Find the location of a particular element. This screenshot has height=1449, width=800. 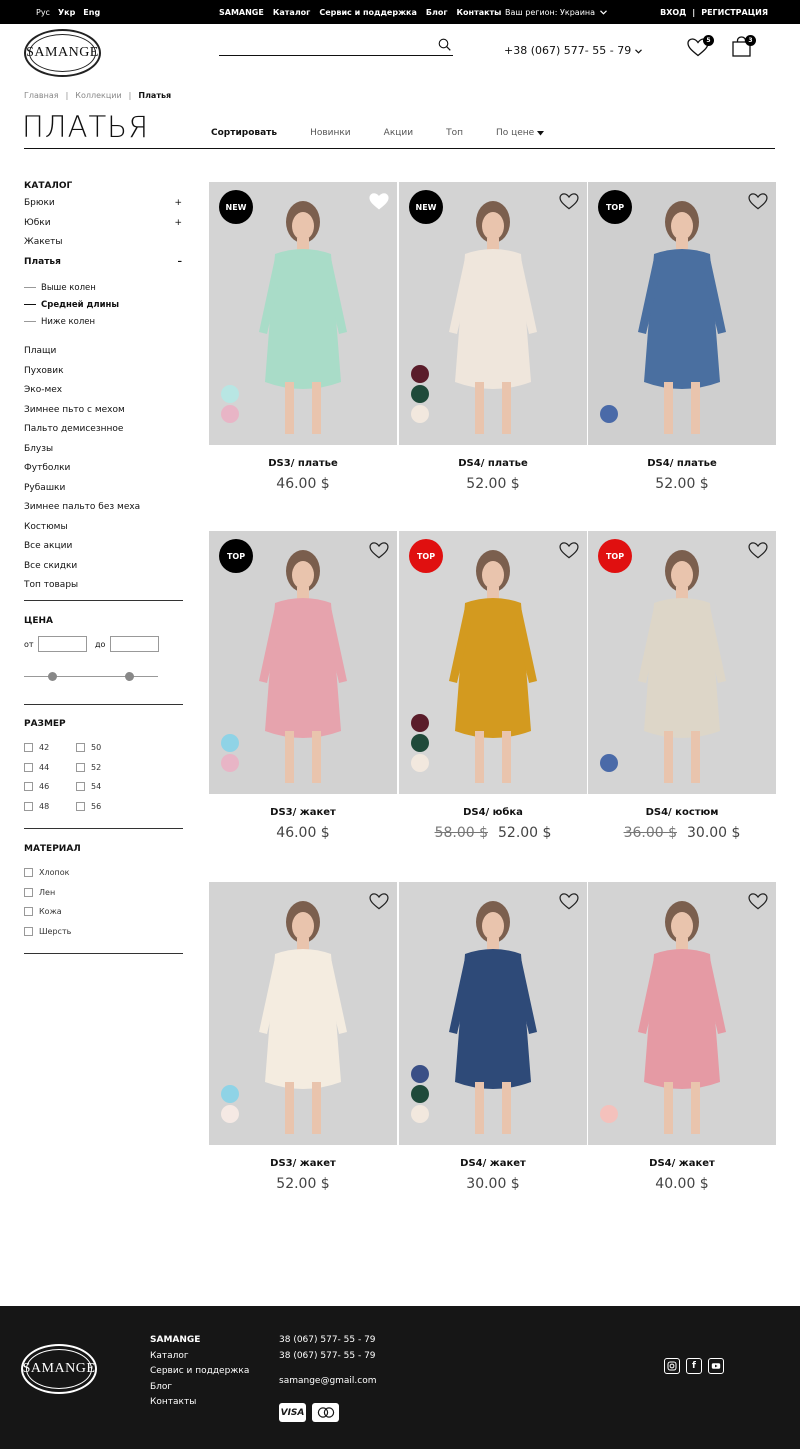

lang-ru: Рус is located at coordinates (43, 12).